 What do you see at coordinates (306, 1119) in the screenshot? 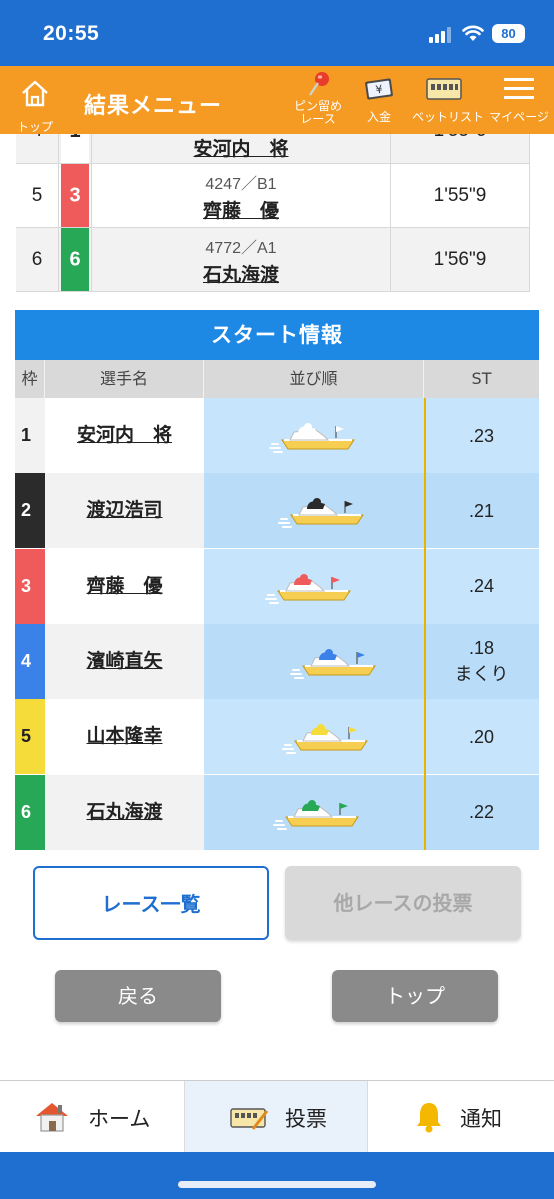
I see `nav-vote-label: 投票` at bounding box center [306, 1119].